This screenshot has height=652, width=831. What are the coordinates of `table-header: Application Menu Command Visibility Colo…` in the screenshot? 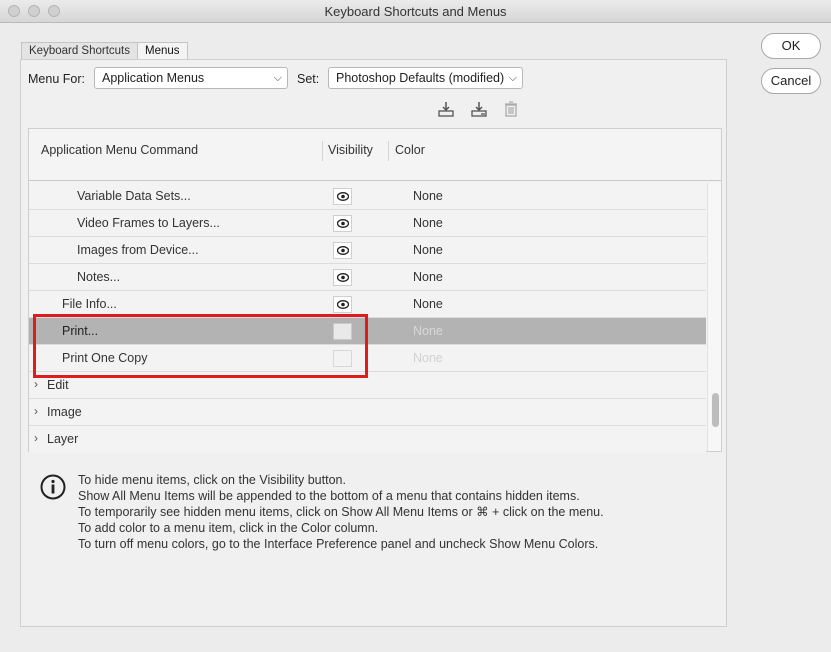 It's located at (375, 155).